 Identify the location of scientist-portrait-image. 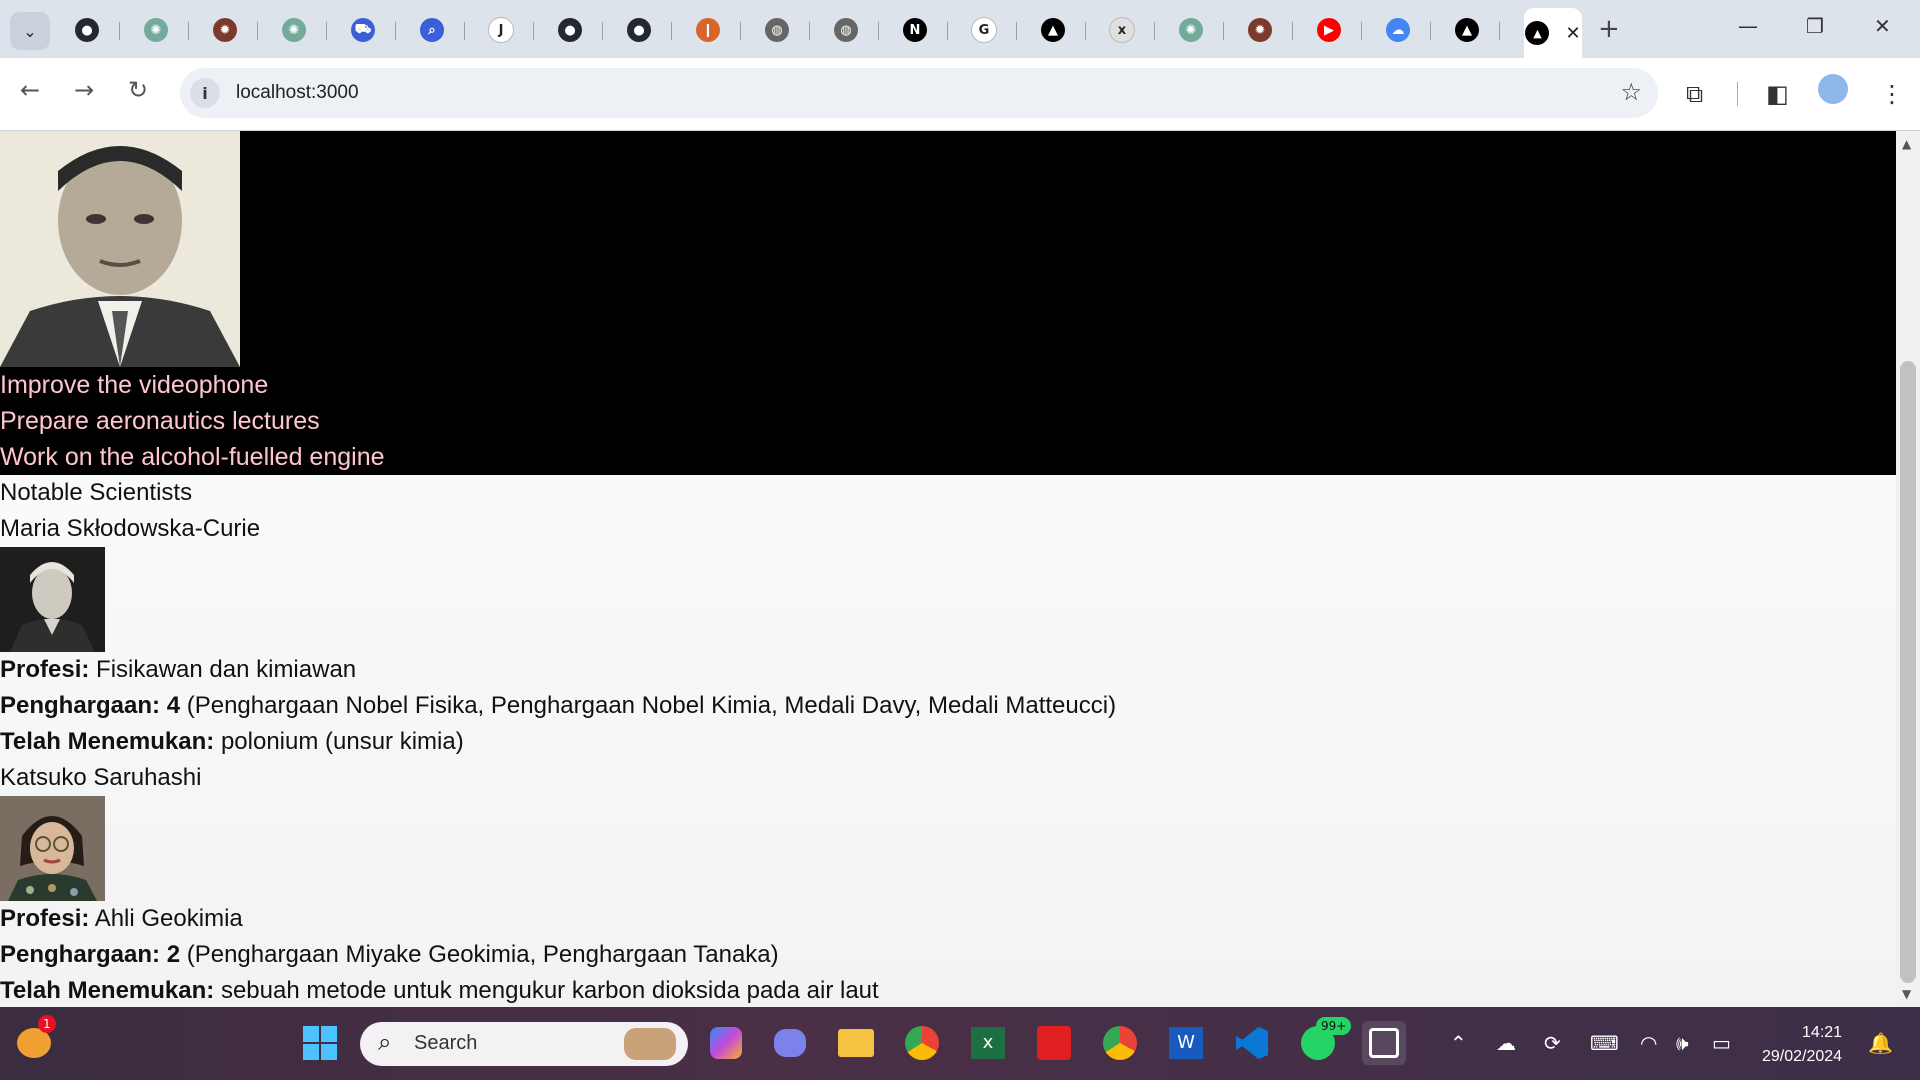
(120, 249).